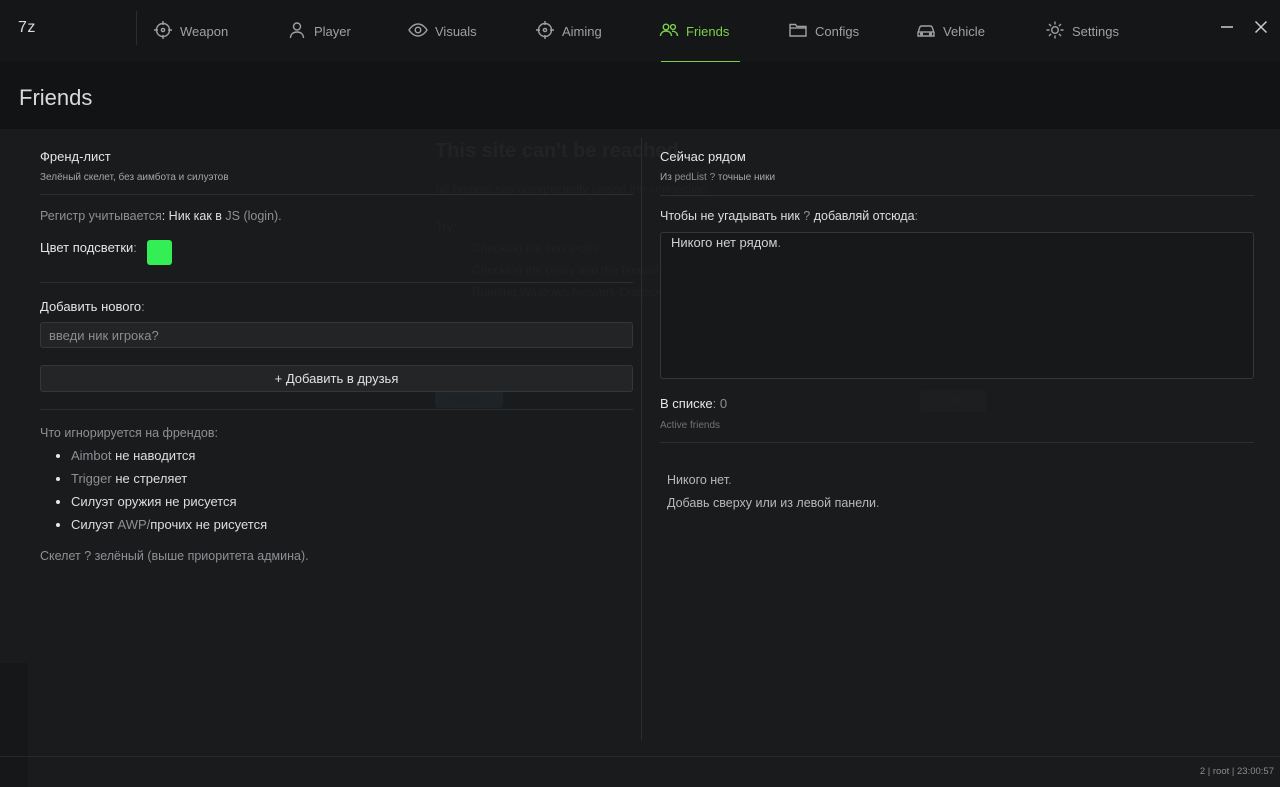 The image size is (1280, 787). Describe the element at coordinates (336, 335) in the screenshot. I see `nickname-input` at that location.